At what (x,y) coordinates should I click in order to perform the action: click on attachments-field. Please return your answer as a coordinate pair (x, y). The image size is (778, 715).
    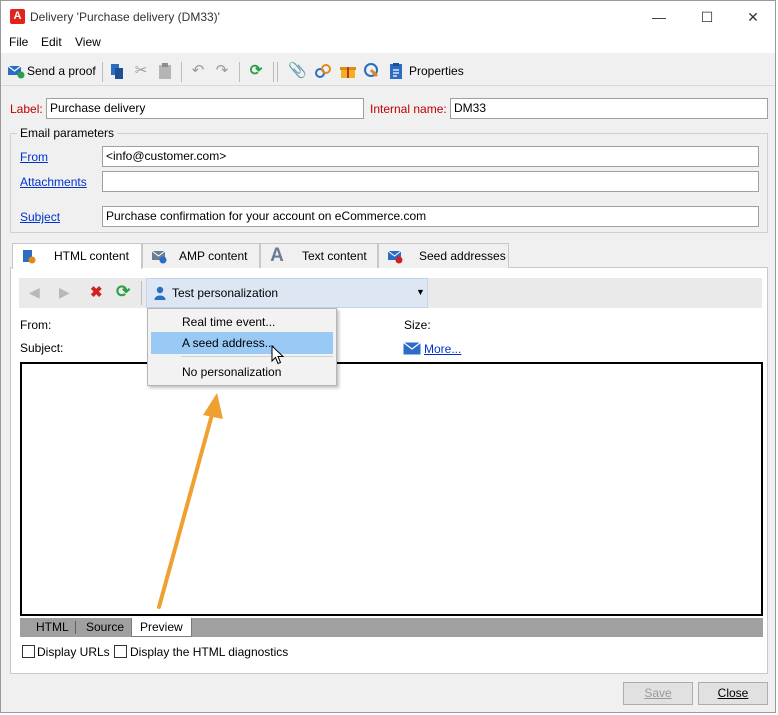
    Looking at the image, I should click on (430, 181).